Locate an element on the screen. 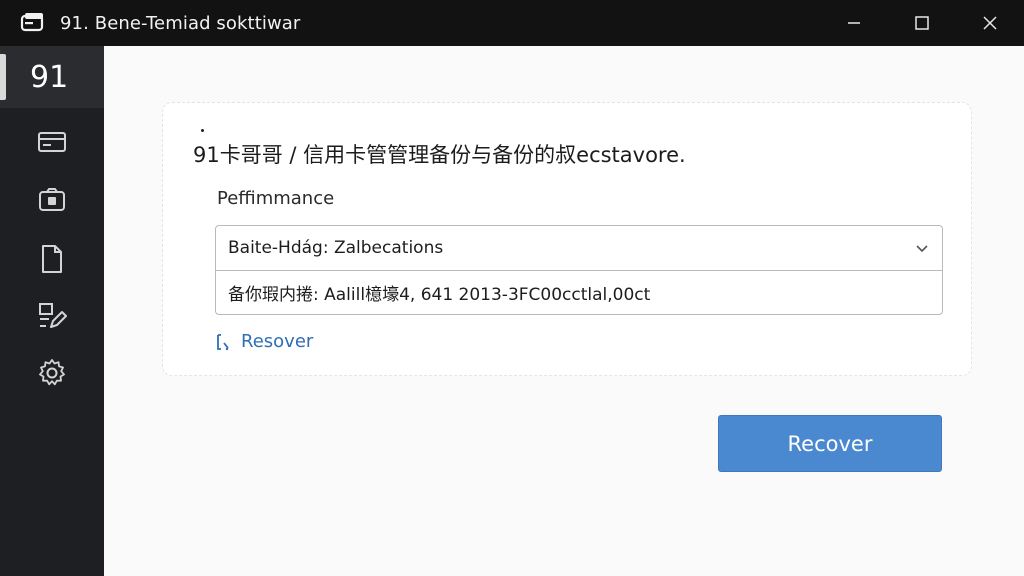 This screenshot has width=1024, height=576. maximize-icon is located at coordinates (922, 23).